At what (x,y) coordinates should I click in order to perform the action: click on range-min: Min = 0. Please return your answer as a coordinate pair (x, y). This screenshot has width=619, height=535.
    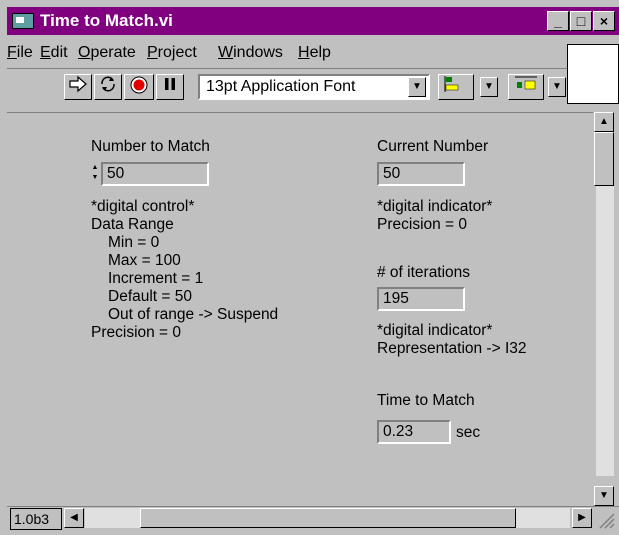
    Looking at the image, I should click on (134, 242).